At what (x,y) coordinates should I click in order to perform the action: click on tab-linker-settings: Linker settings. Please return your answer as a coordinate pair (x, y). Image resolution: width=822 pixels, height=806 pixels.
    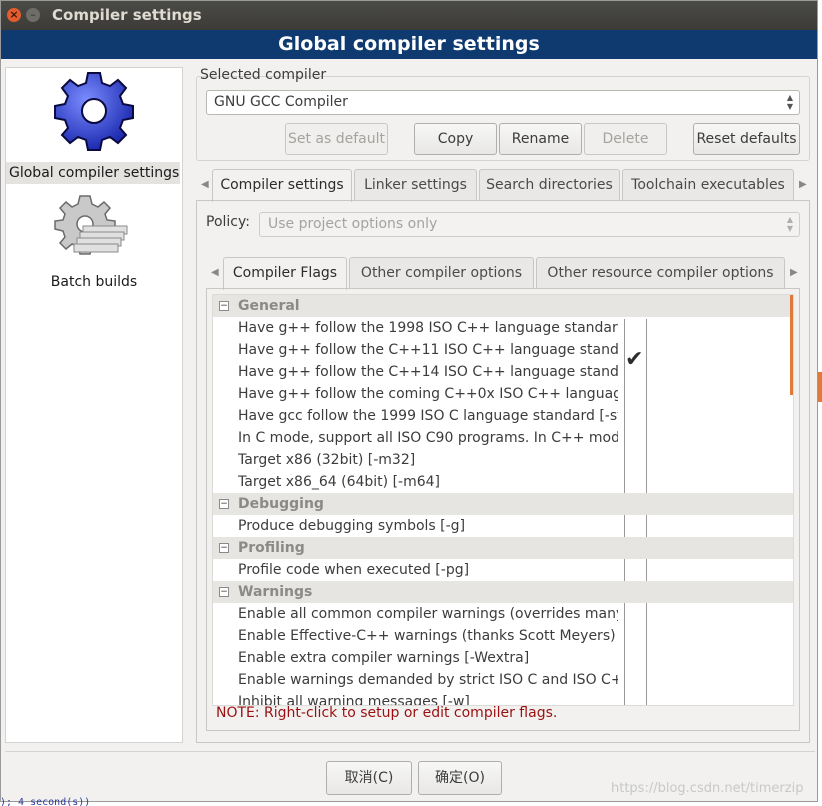
    Looking at the image, I should click on (415, 185).